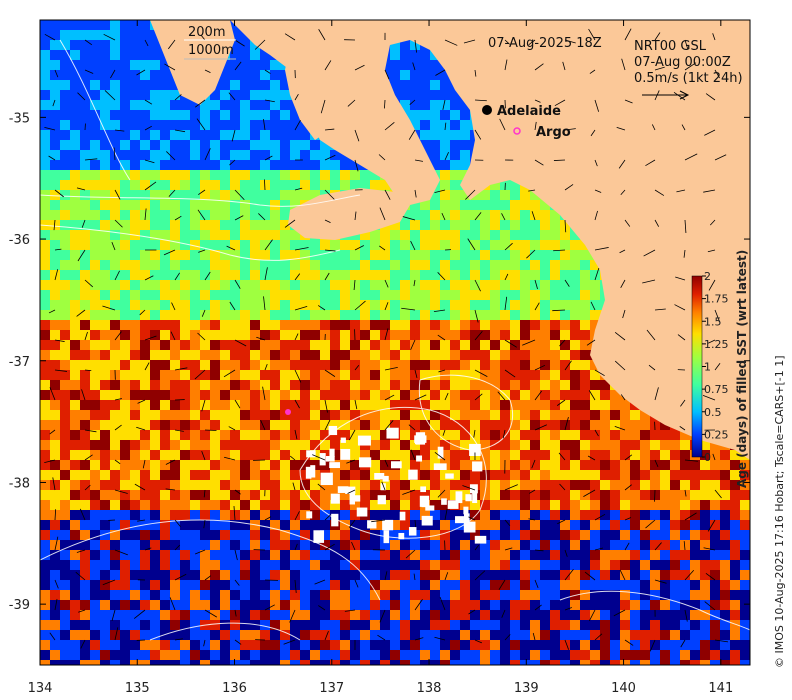 This screenshot has height=700, width=792. What do you see at coordinates (670, 46) in the screenshot?
I see `product-line-1: NRT00 GSL` at bounding box center [670, 46].